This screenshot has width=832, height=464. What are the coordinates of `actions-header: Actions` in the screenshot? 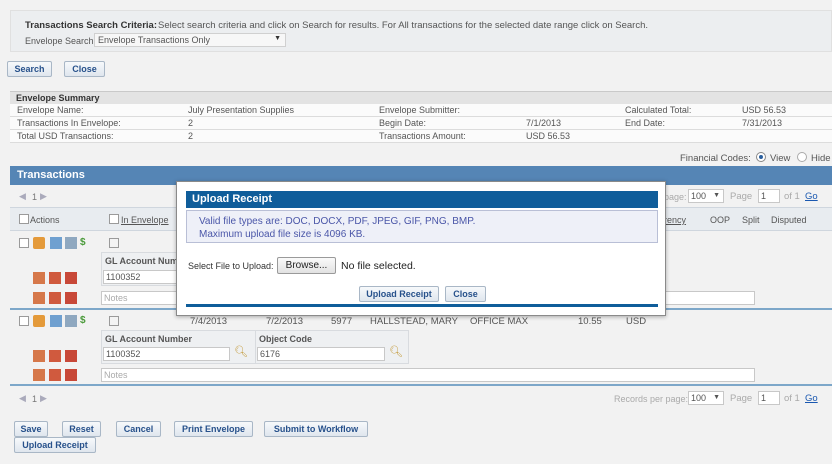 It's located at (45, 220).